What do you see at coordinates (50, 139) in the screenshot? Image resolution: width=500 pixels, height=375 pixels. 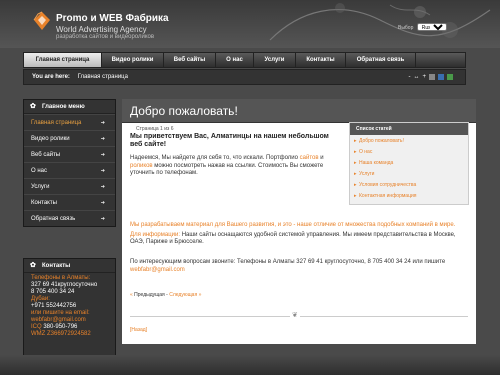 I see `sidebar-menu-label: Видео ролики` at bounding box center [50, 139].